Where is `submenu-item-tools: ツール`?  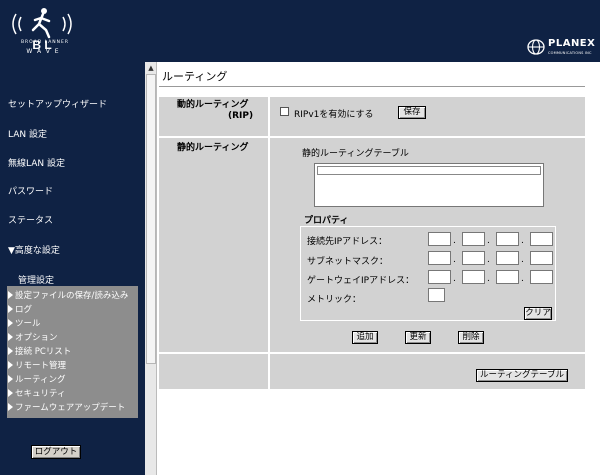
submenu-item-tools: ツール is located at coordinates (72, 324).